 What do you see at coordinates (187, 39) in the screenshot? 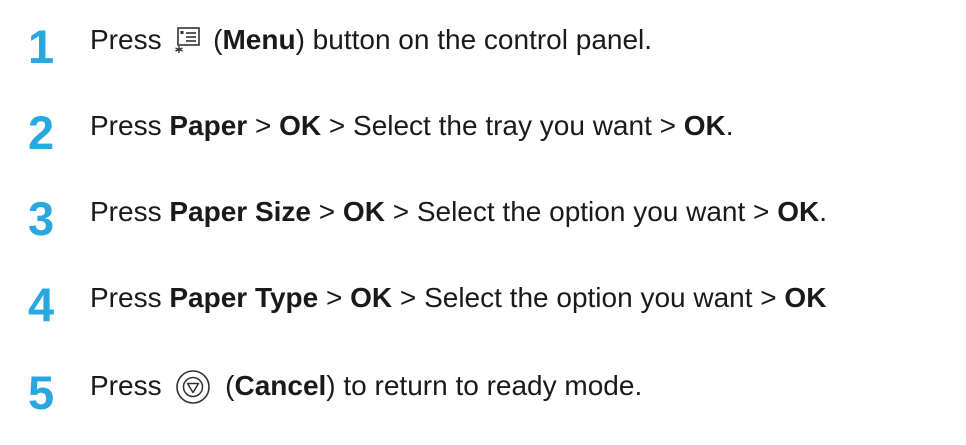
I see `menu-icon` at bounding box center [187, 39].